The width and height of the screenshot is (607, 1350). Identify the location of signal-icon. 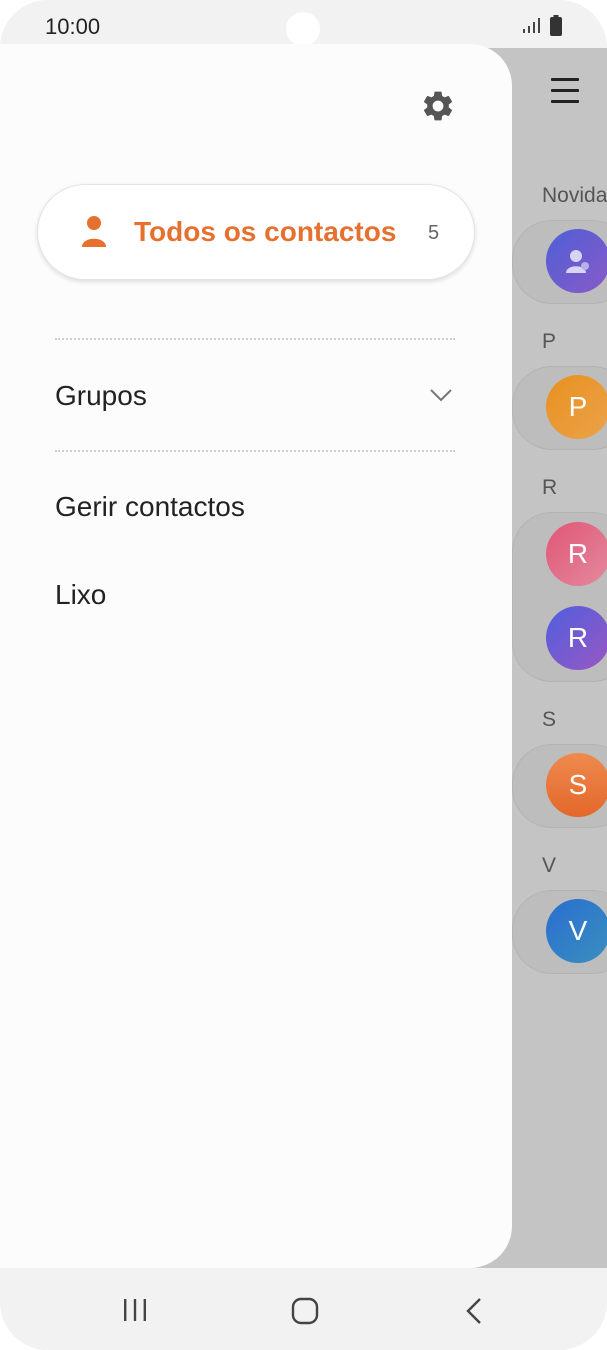
(531, 25).